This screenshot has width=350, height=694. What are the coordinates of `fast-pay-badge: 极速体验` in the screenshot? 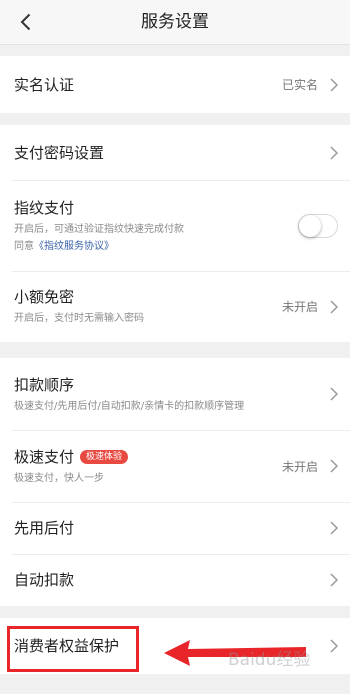 It's located at (104, 456).